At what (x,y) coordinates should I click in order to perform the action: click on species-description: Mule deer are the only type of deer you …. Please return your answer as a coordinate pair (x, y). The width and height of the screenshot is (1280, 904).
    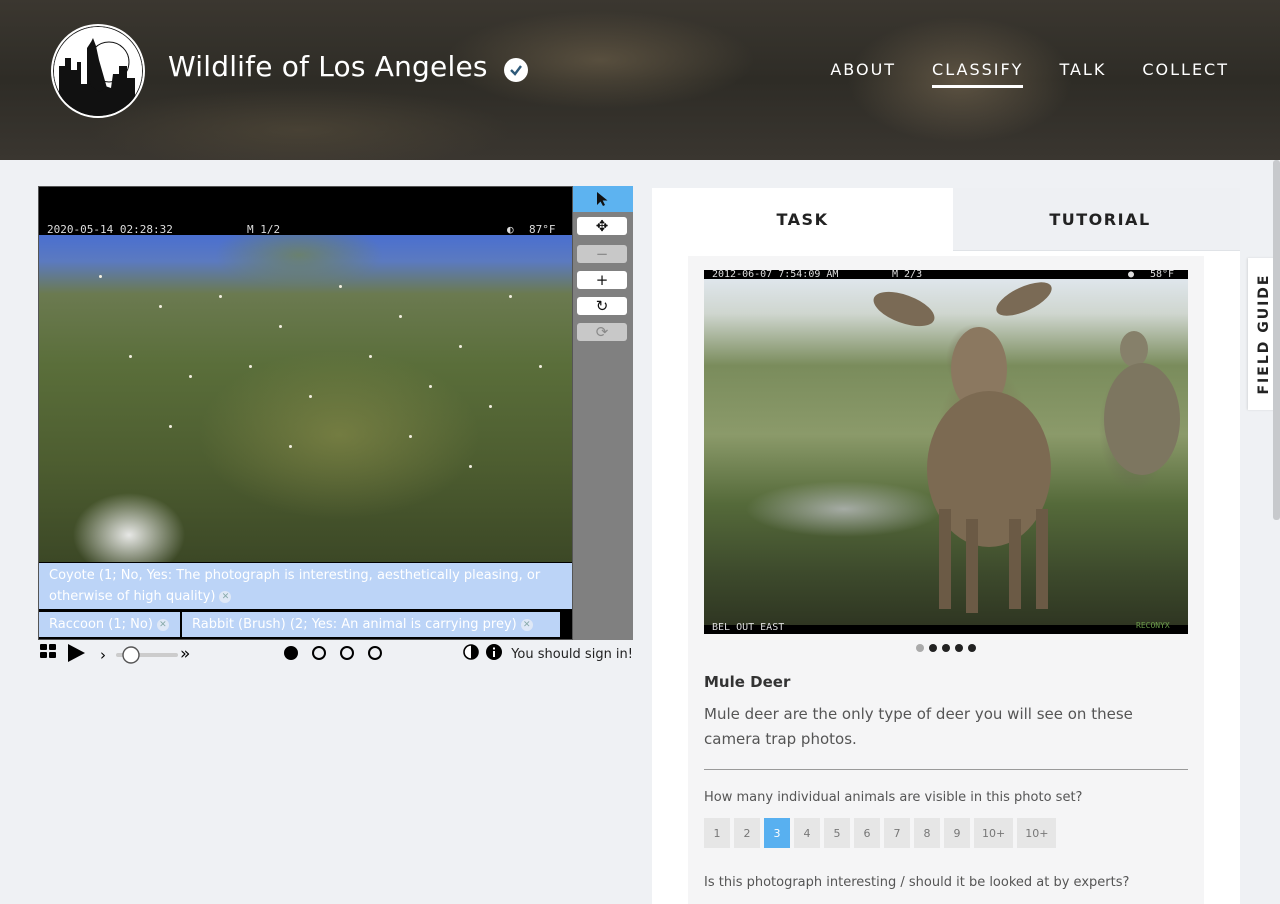
    Looking at the image, I should click on (918, 726).